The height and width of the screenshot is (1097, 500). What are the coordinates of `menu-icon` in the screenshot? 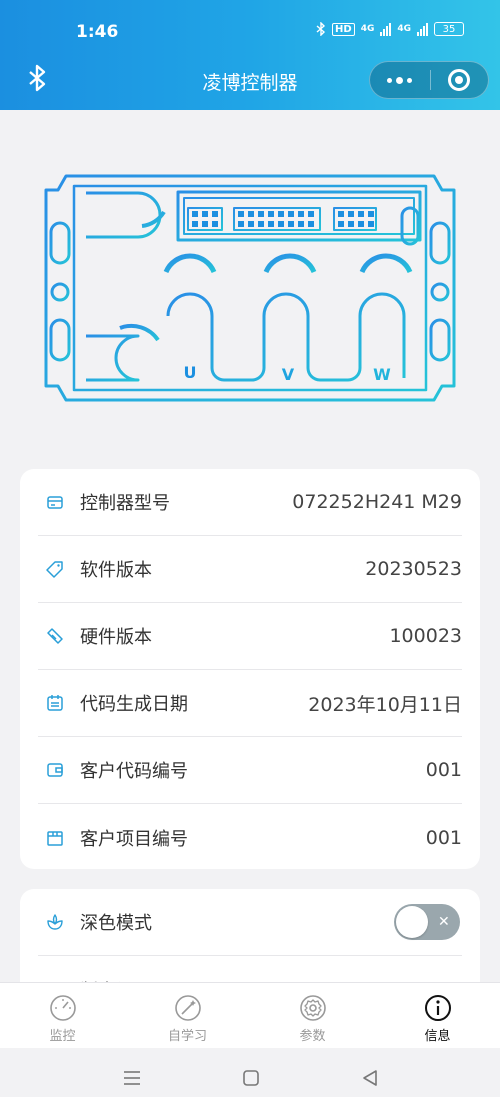 It's located at (132, 1078).